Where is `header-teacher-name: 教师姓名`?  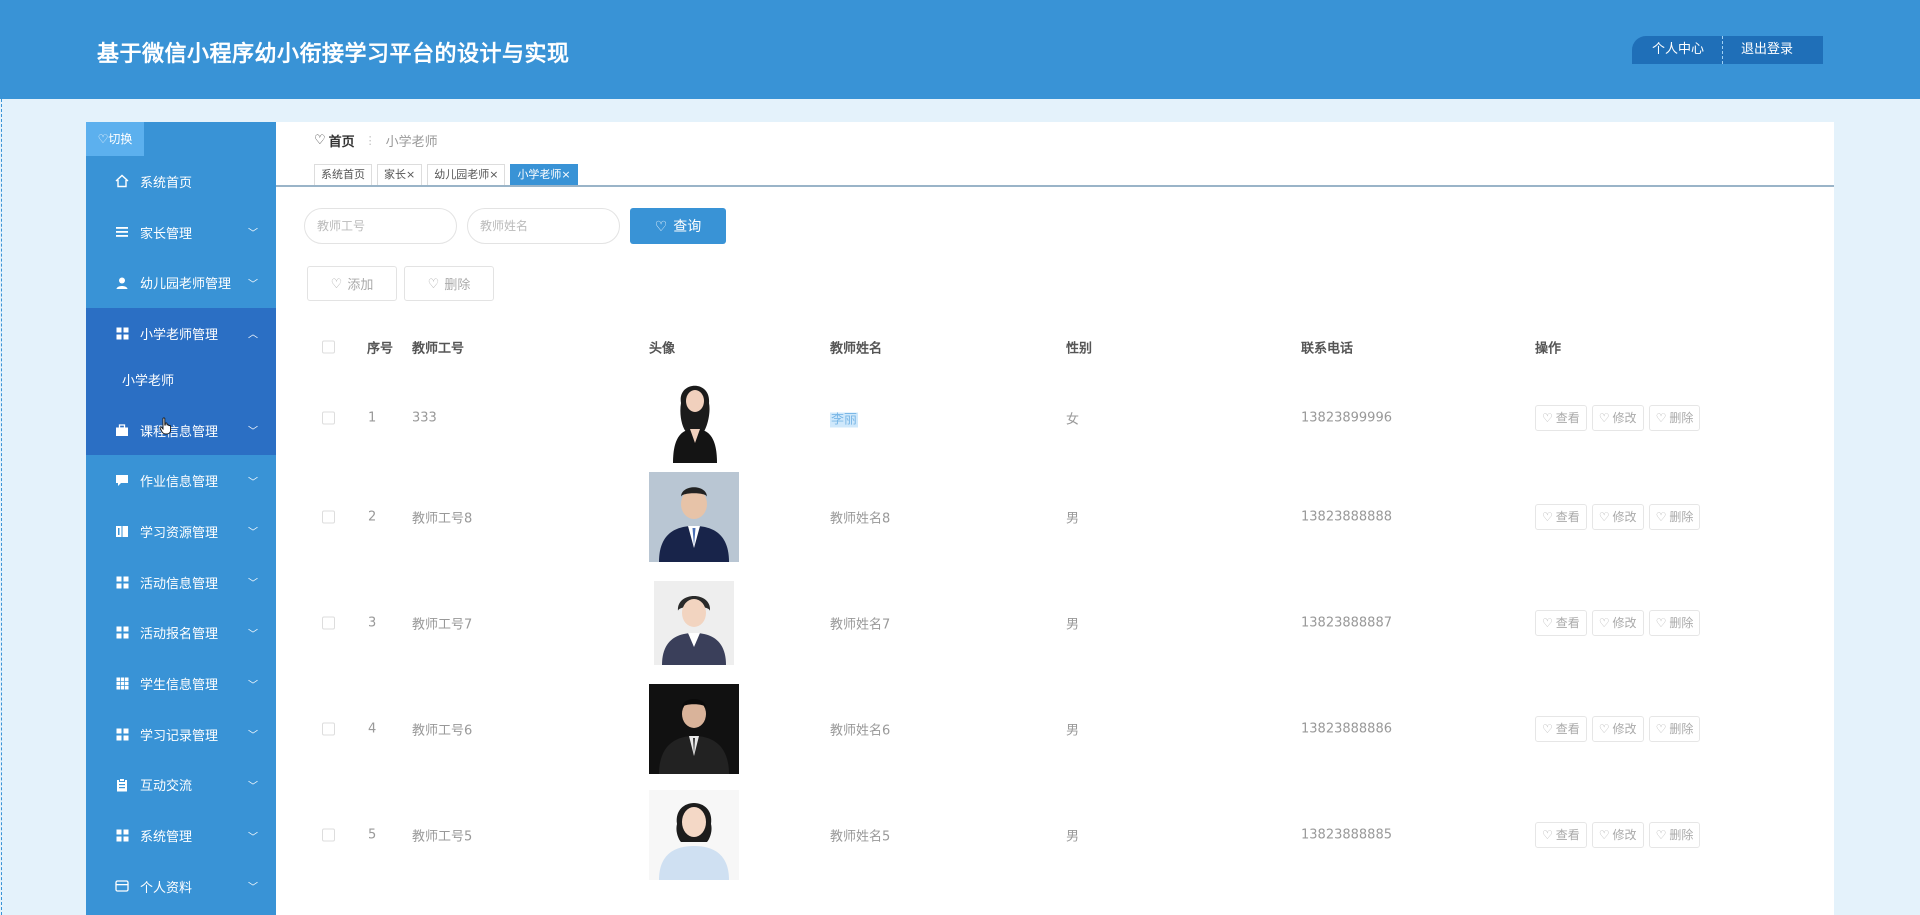
header-teacher-name: 教师姓名 is located at coordinates (856, 349).